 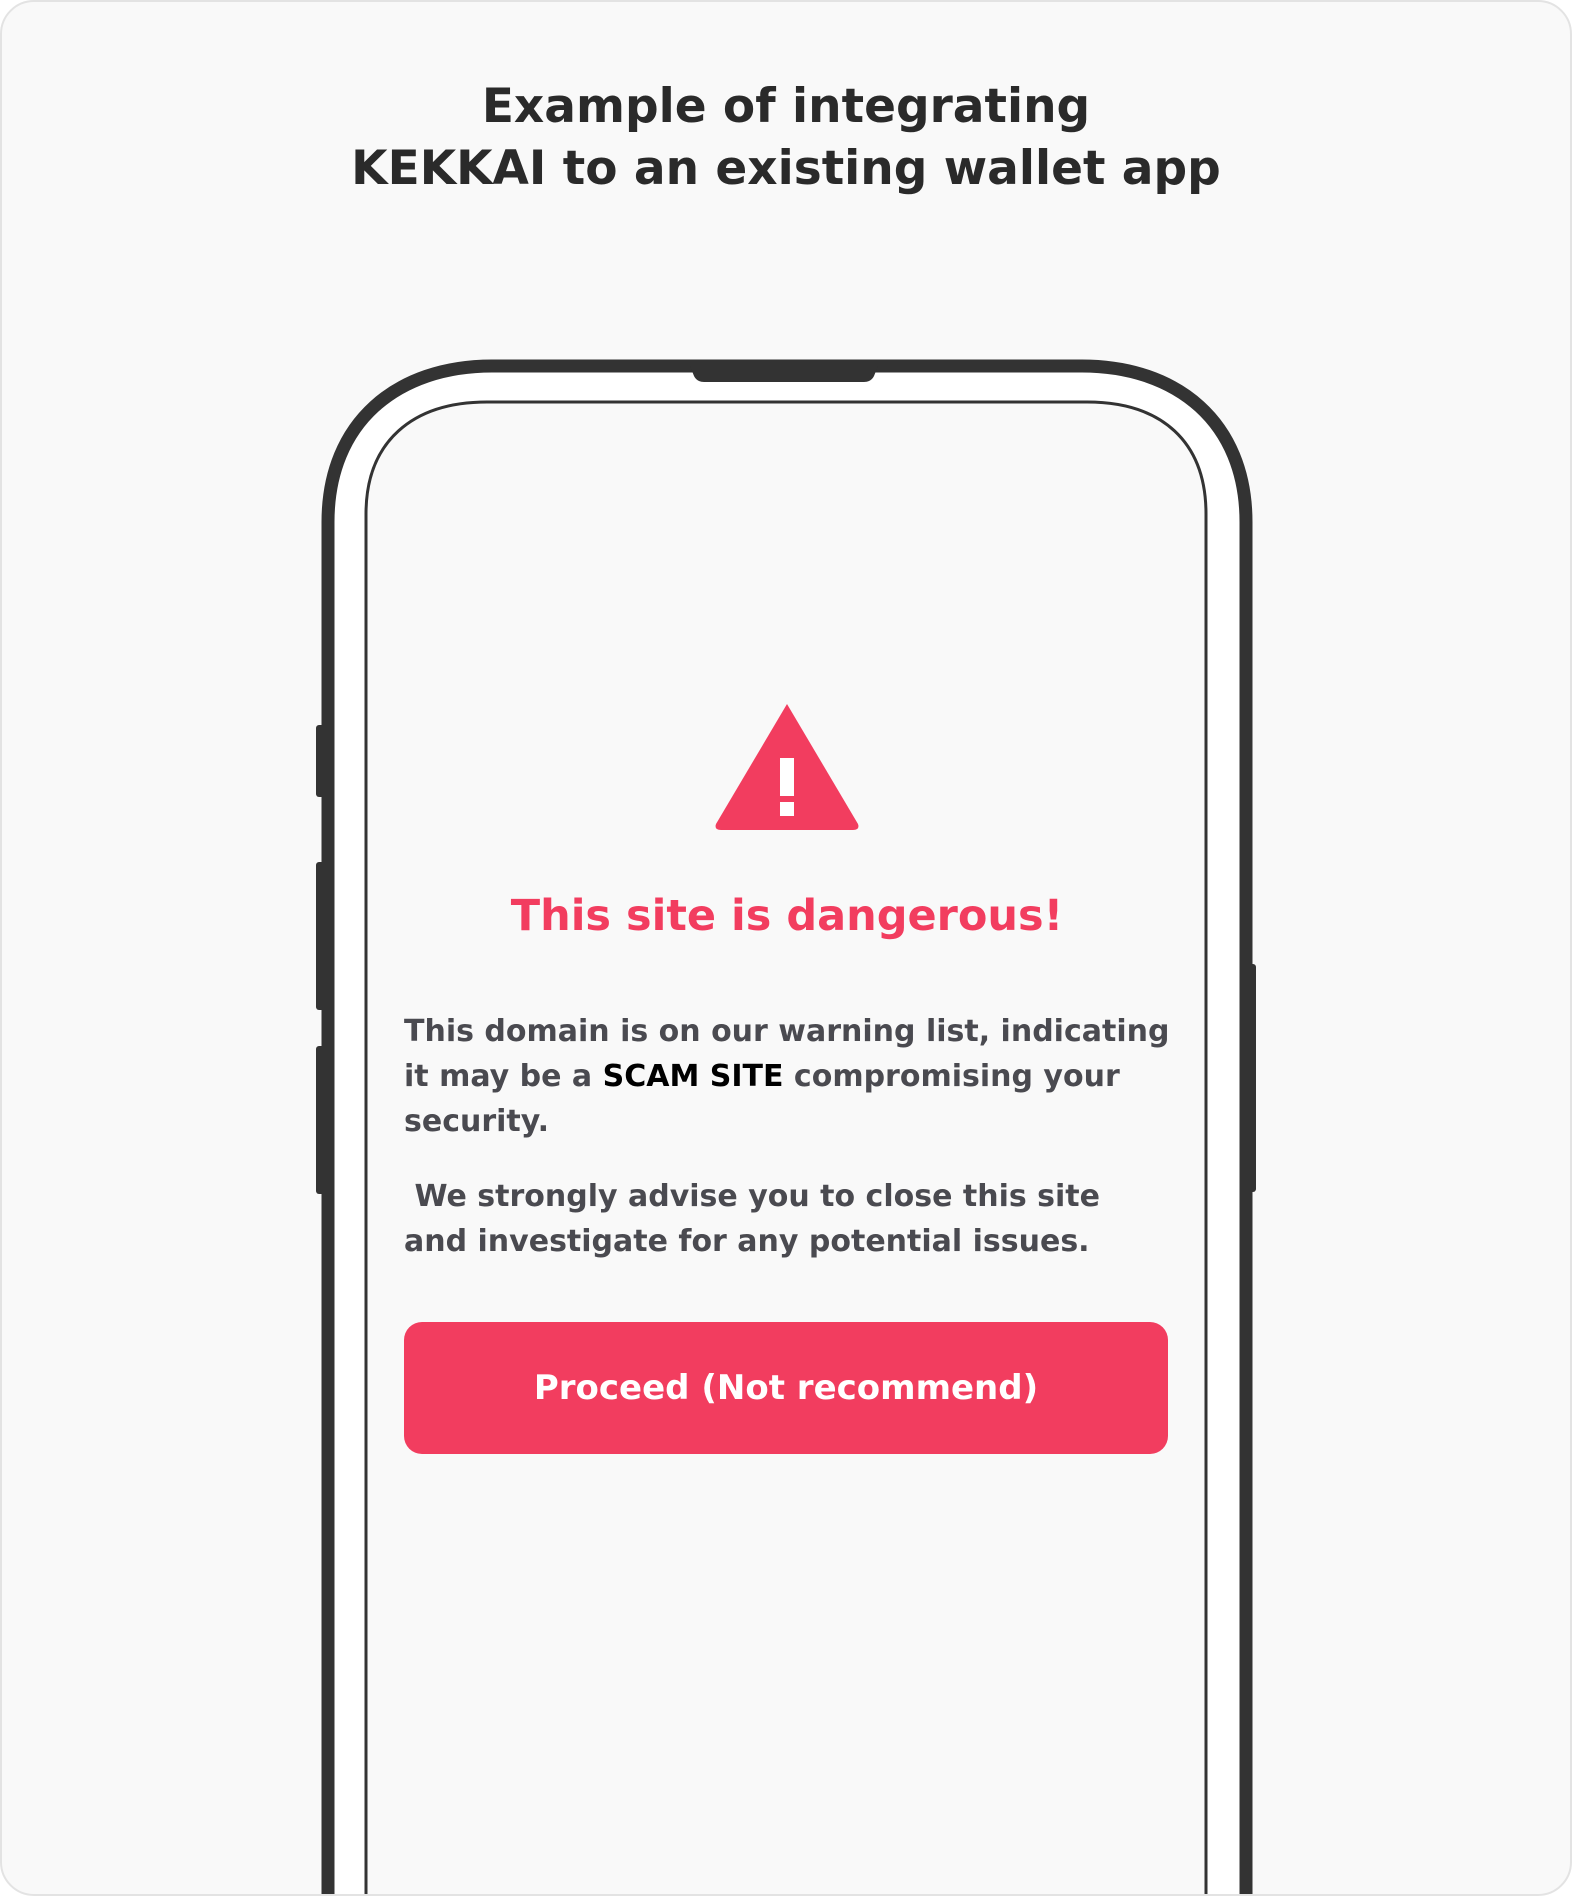 What do you see at coordinates (693, 1076) in the screenshot?
I see `scam-site-emphasis: SCAM SITE` at bounding box center [693, 1076].